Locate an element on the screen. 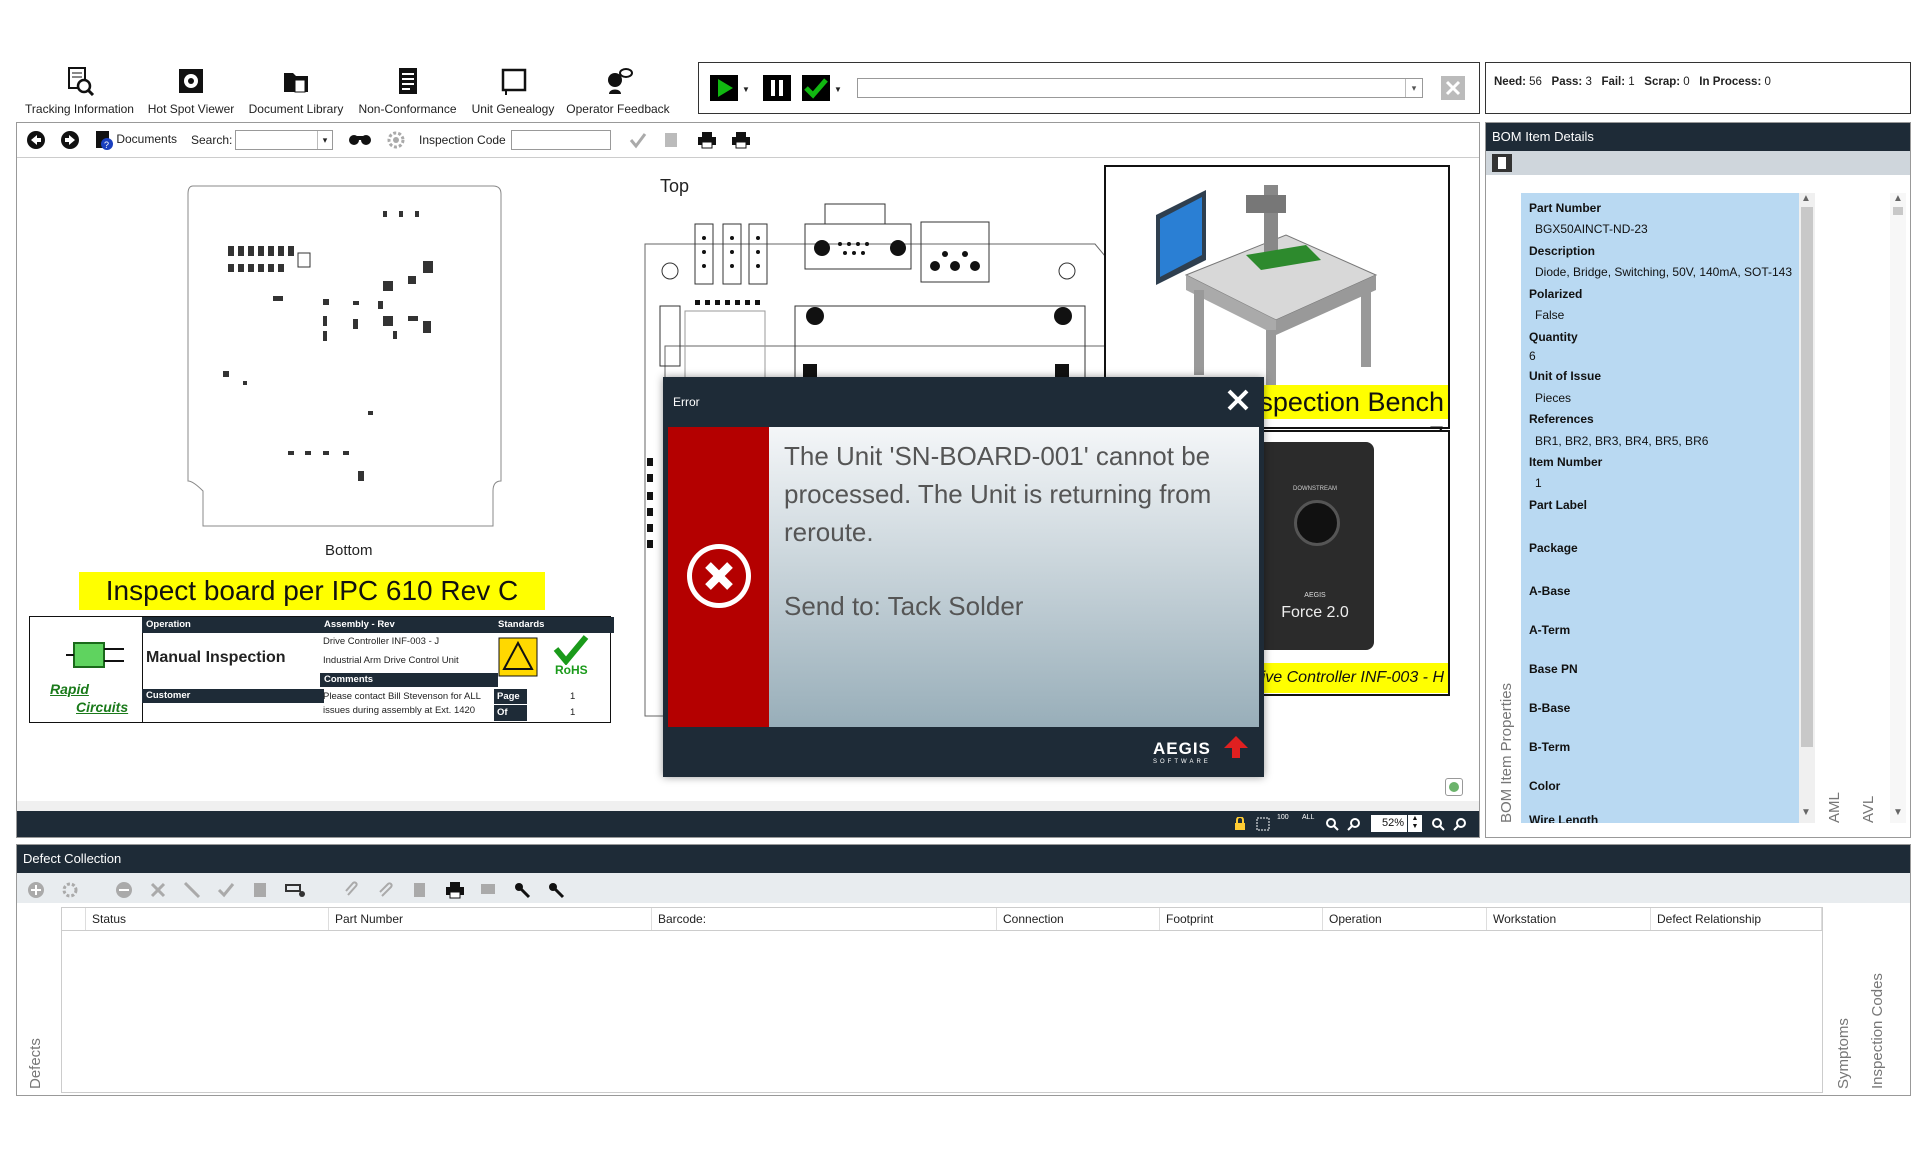 The width and height of the screenshot is (1920, 1152). inspection-codes-tab: Inspection Codes is located at coordinates (1877, 1031).